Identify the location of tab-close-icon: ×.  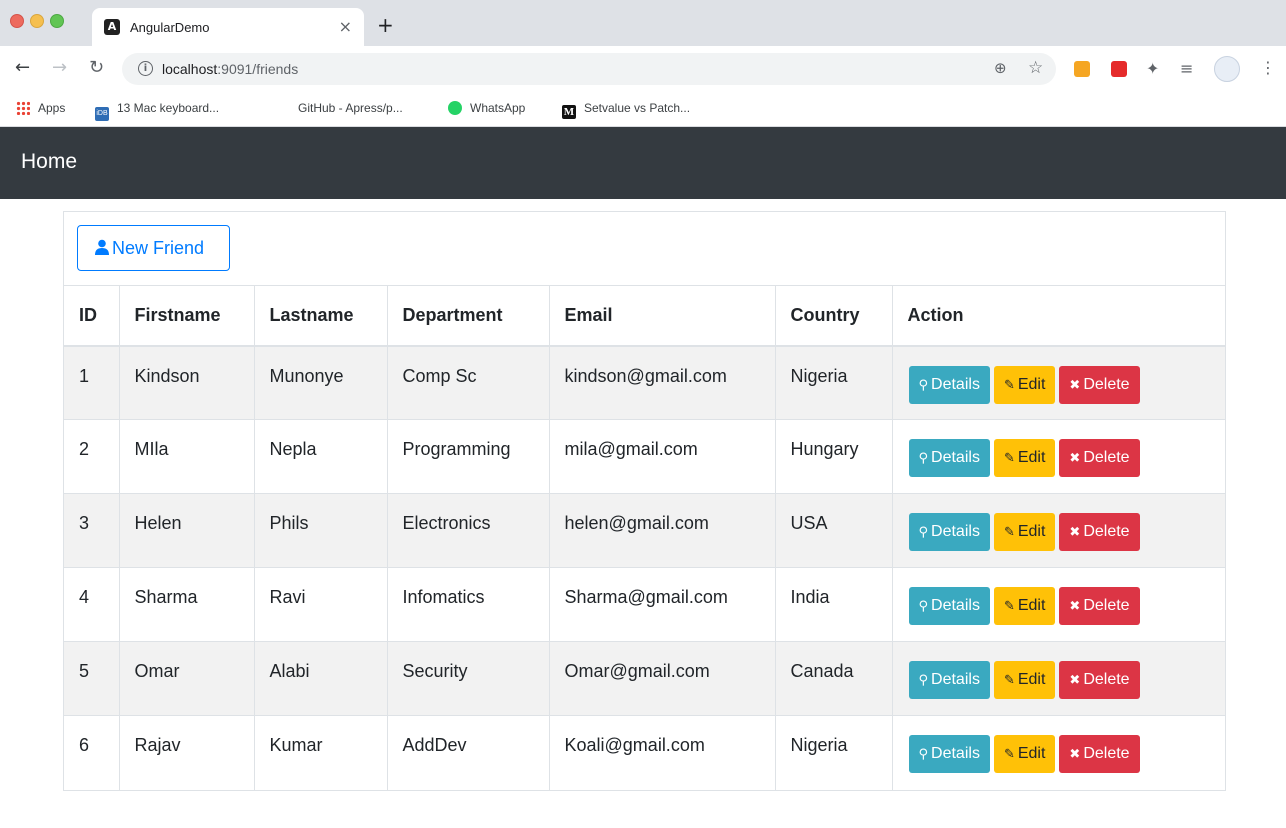
(345, 26).